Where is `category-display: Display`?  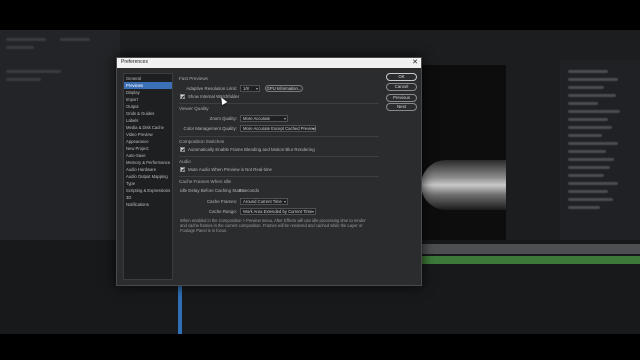
category-display: Display is located at coordinates (148, 92).